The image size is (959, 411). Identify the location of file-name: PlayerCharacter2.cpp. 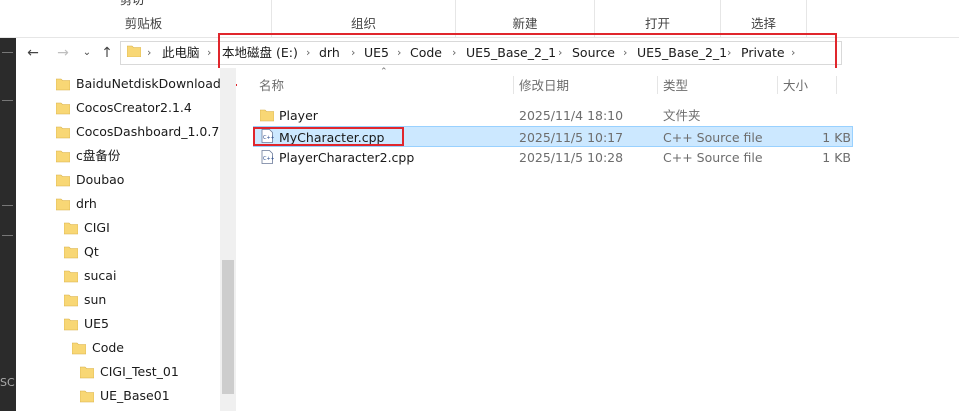
(347, 157).